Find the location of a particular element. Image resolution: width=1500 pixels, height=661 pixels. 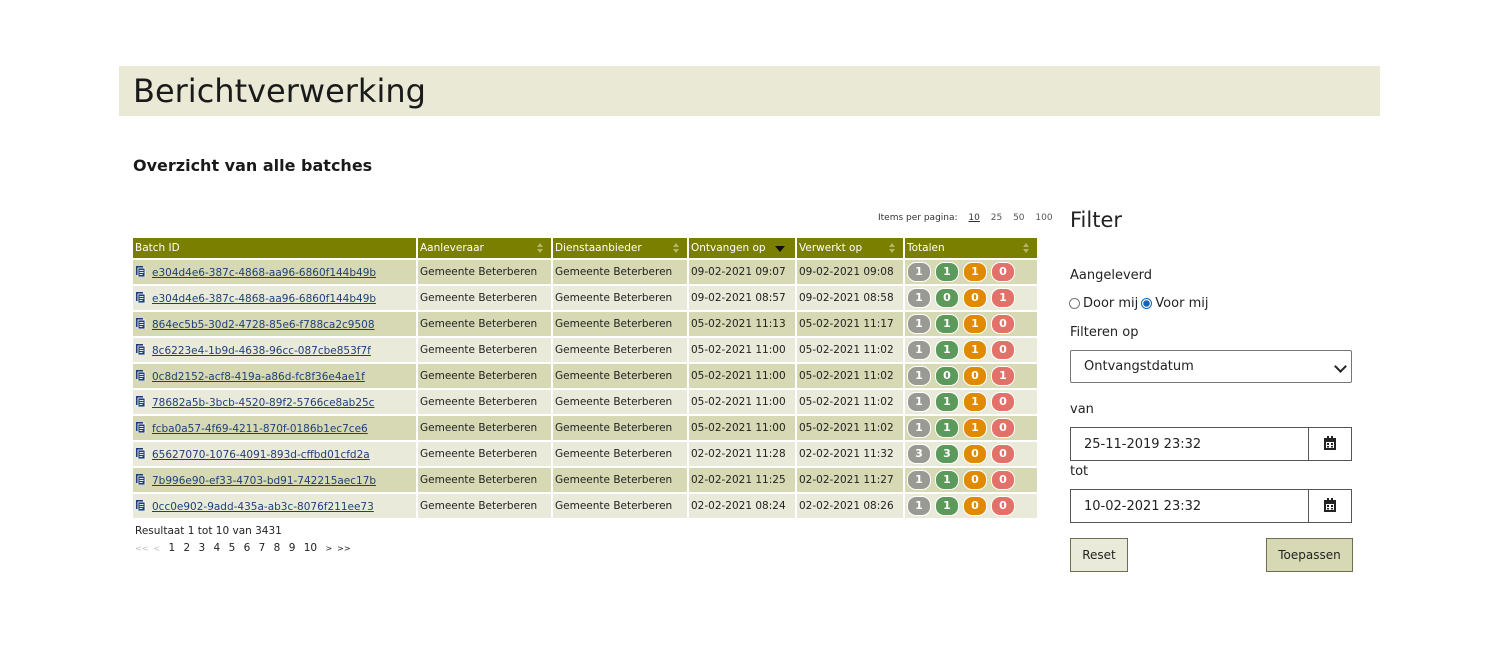

filter-title: Filter is located at coordinates (1096, 220).